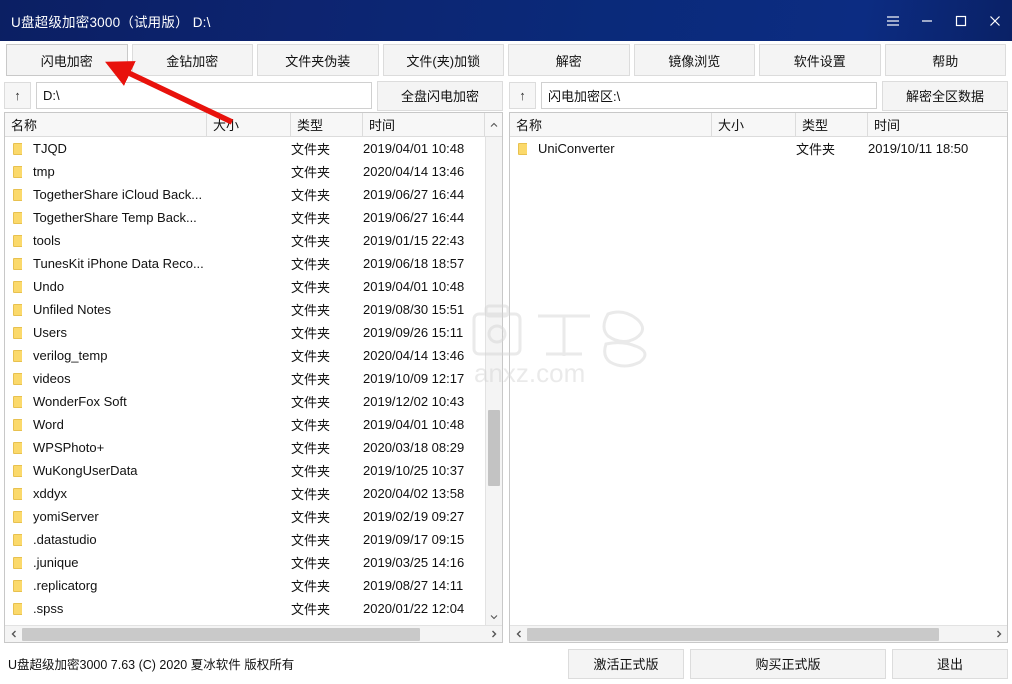  I want to click on right-path-input: 闪电加密区:\, so click(709, 95).